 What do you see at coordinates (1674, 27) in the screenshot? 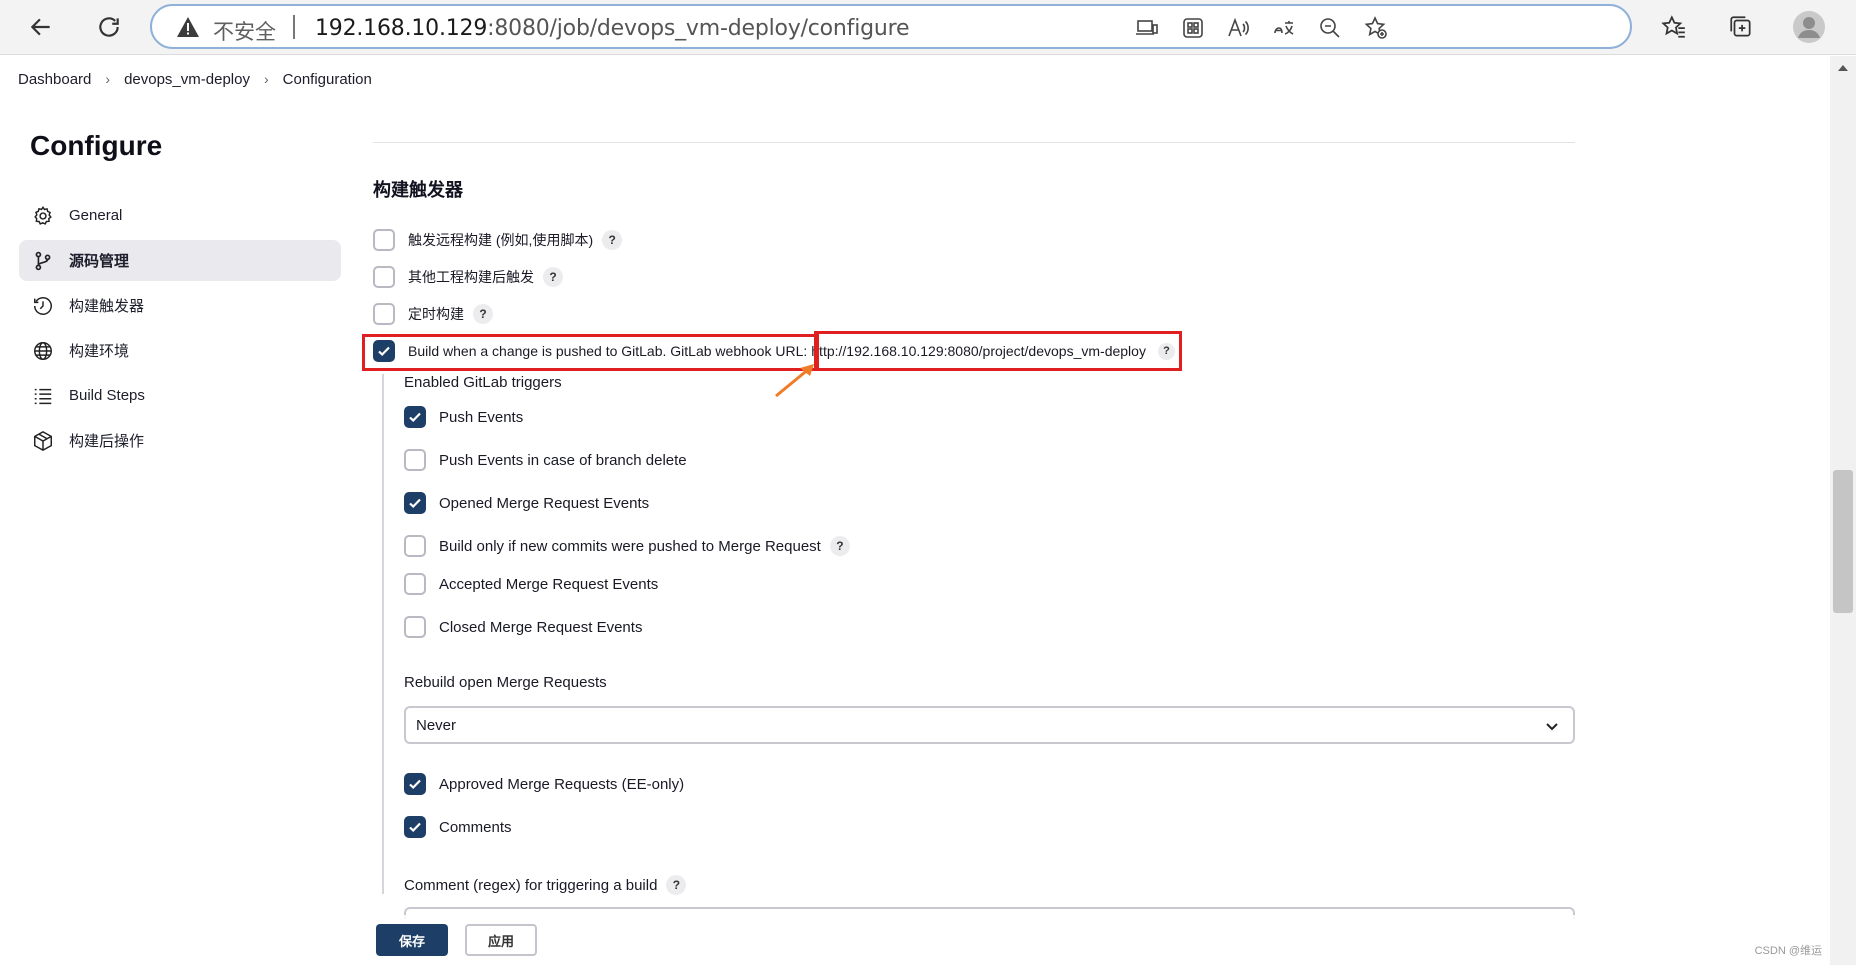
I see `favorites-icon` at bounding box center [1674, 27].